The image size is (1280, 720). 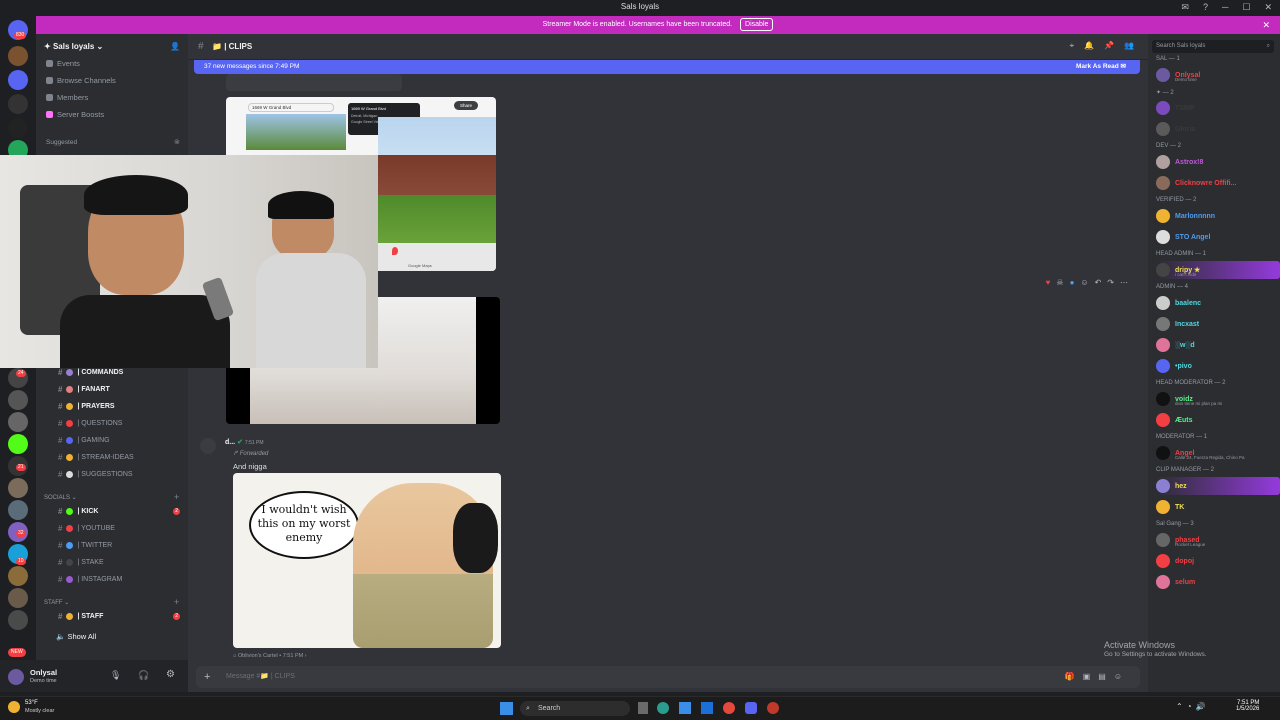 I want to click on minimize-button: ─, so click(x=1225, y=7).